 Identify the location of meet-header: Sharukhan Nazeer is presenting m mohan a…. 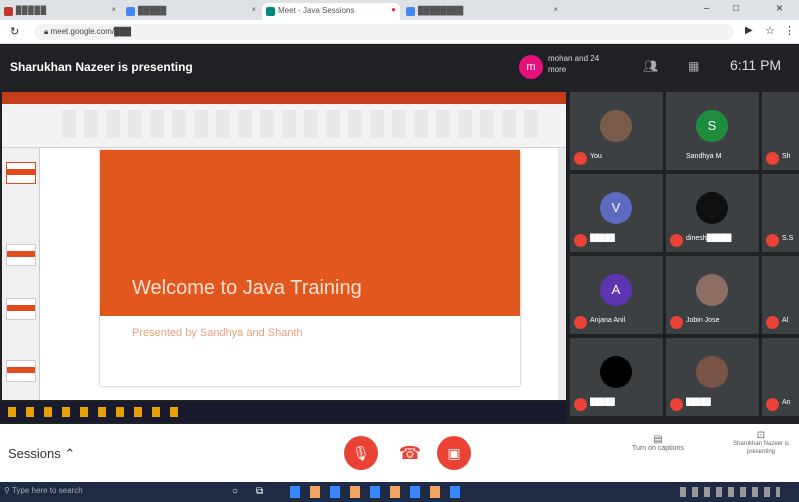
(399, 68).